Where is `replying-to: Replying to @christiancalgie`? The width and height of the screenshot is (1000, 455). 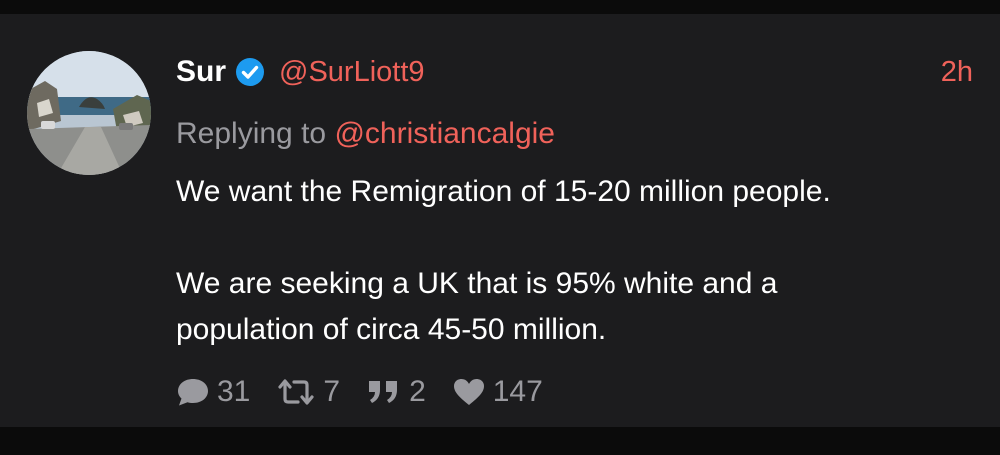
replying-to: Replying to @christiancalgie is located at coordinates (365, 134).